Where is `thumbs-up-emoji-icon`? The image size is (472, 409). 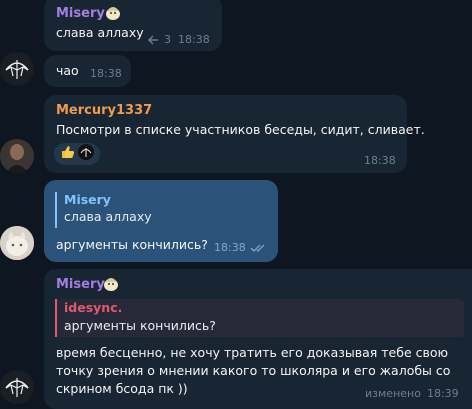 thumbs-up-emoji-icon is located at coordinates (68, 154).